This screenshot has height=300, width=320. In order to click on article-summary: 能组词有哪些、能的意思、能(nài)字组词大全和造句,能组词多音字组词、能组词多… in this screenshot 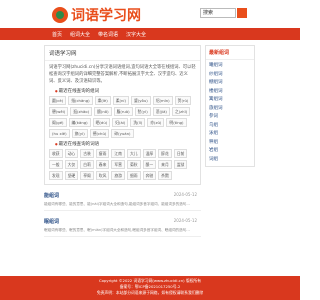, I will do `click(117, 204)`.